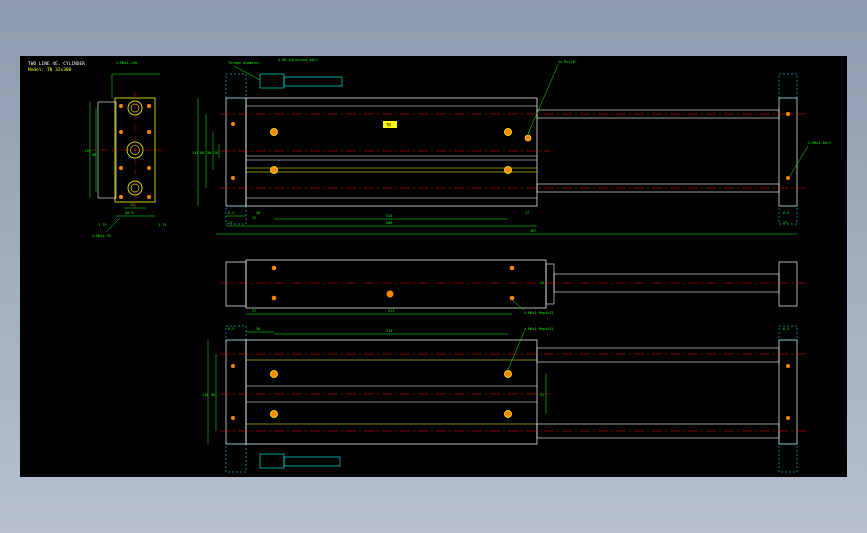 The image size is (867, 533). Describe the element at coordinates (527, 213) in the screenshot. I see `top-dim-d5: 17` at that location.